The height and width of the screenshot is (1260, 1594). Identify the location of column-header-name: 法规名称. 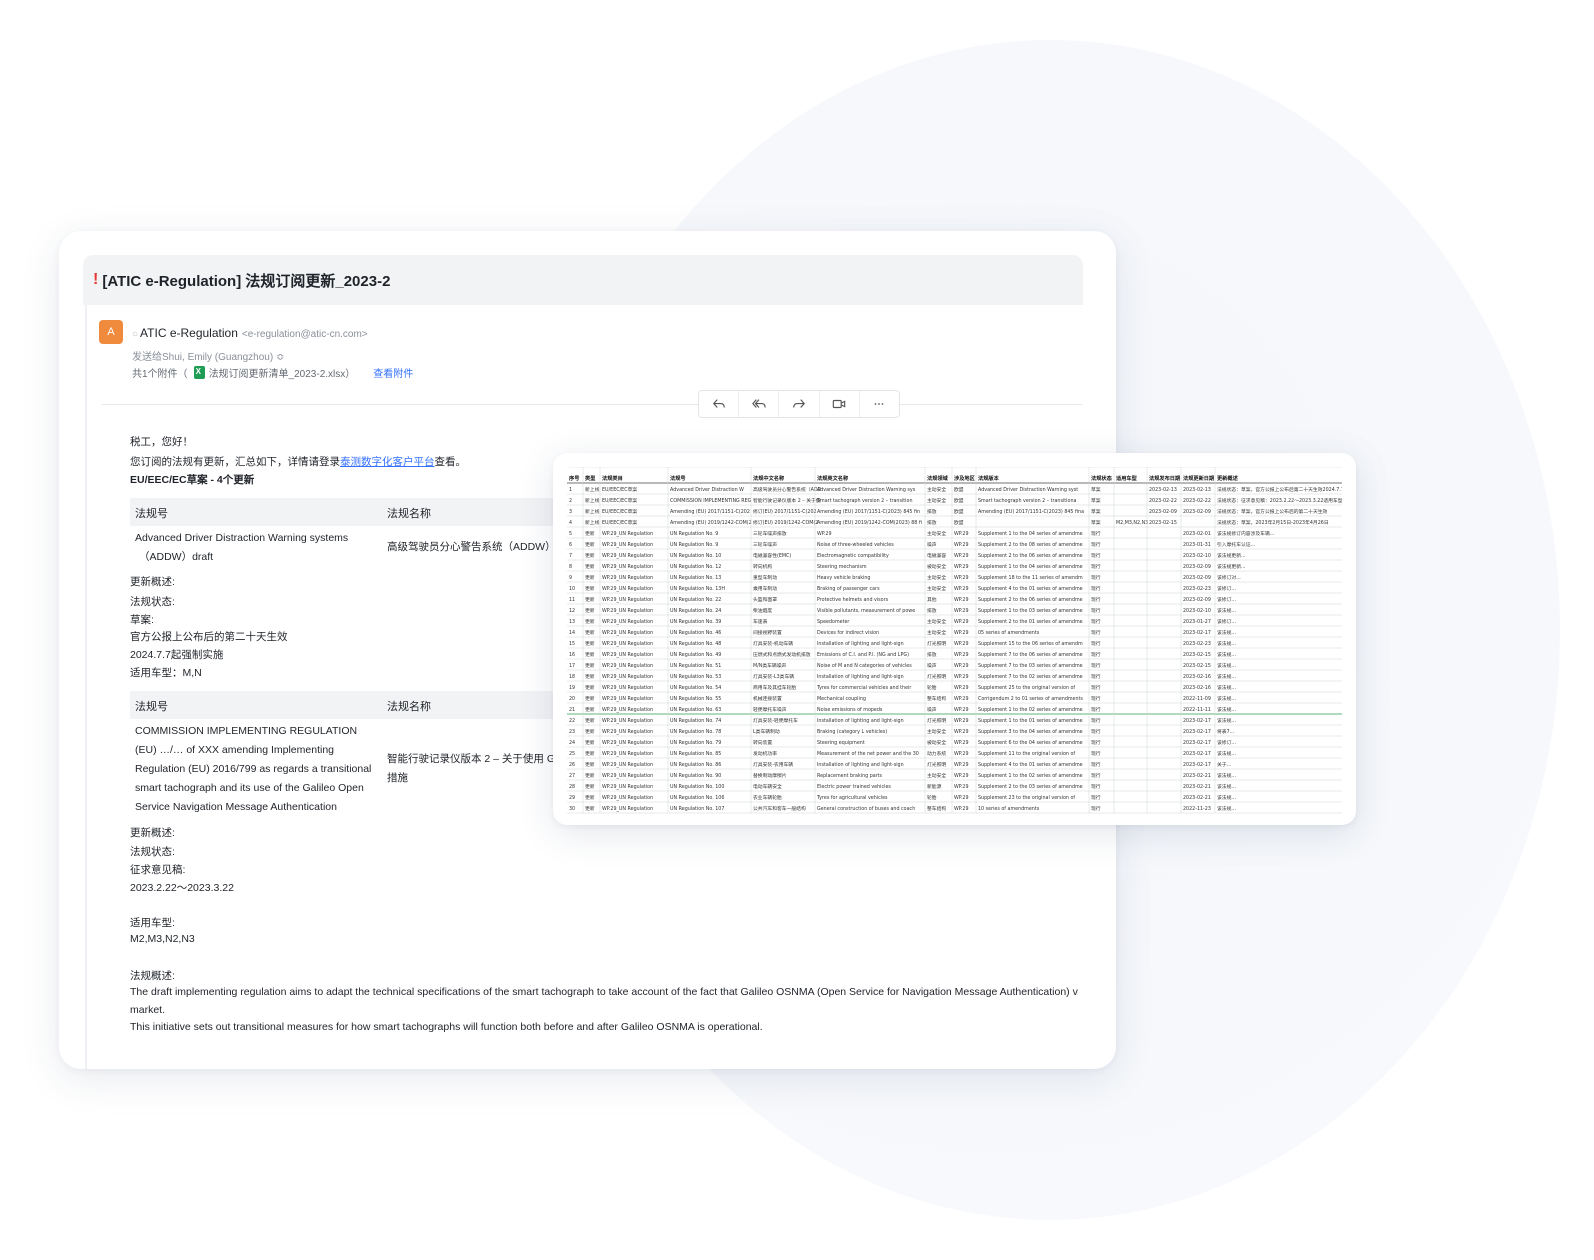
(409, 707).